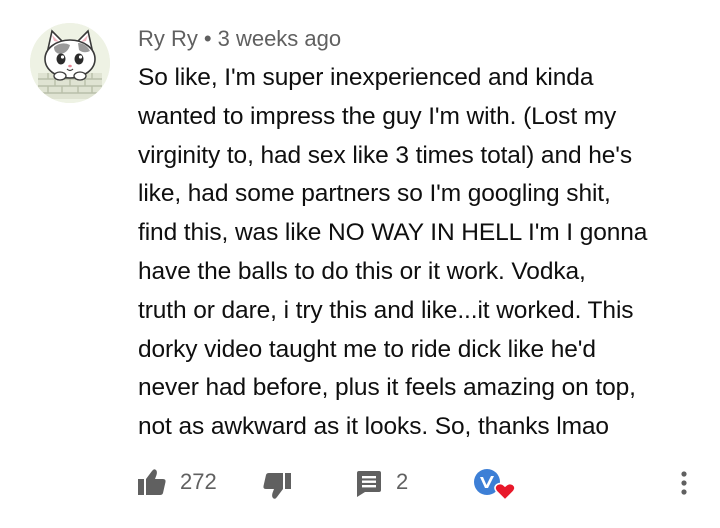 The image size is (720, 528). Describe the element at coordinates (402, 481) in the screenshot. I see `reply-count: 2` at that location.